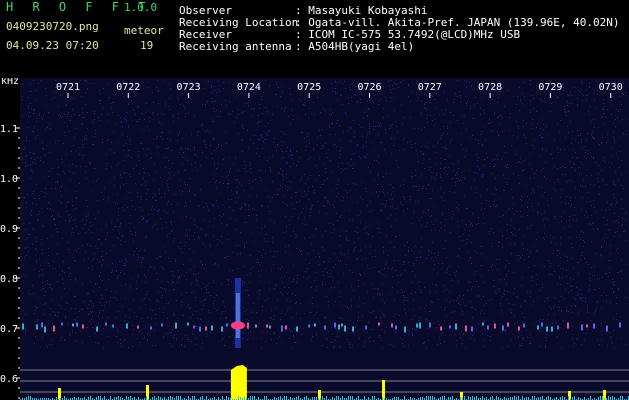 The height and width of the screenshot is (400, 629). I want to click on time-tick-label: 0727, so click(430, 87).